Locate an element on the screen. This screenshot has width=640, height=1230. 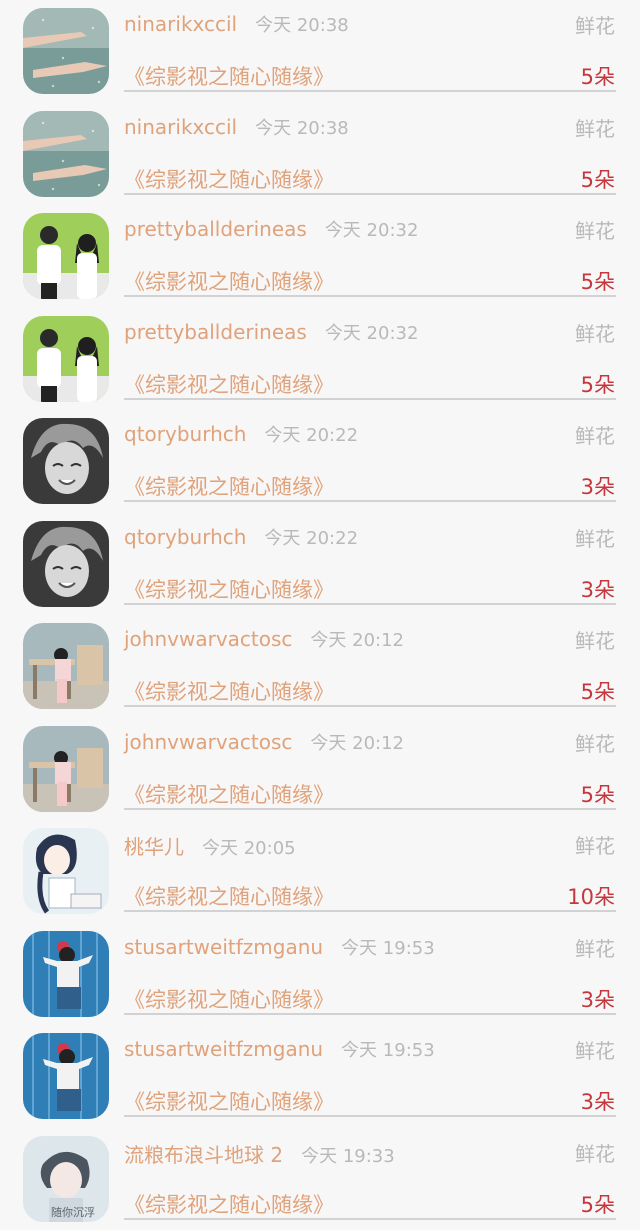
user-meta: stusartweitfzmganu 今天 19:53 is located at coordinates (279, 1049).